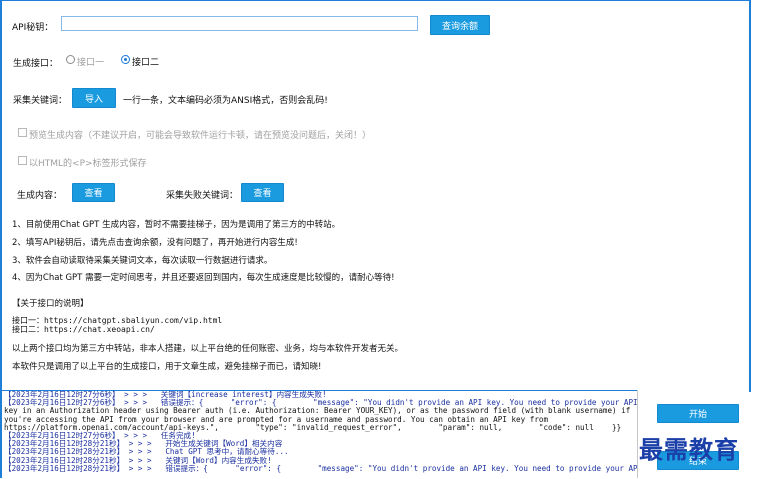 Image resolution: width=759 pixels, height=479 pixels. I want to click on failed-keywords-label: 采集失败关键词：, so click(202, 196).